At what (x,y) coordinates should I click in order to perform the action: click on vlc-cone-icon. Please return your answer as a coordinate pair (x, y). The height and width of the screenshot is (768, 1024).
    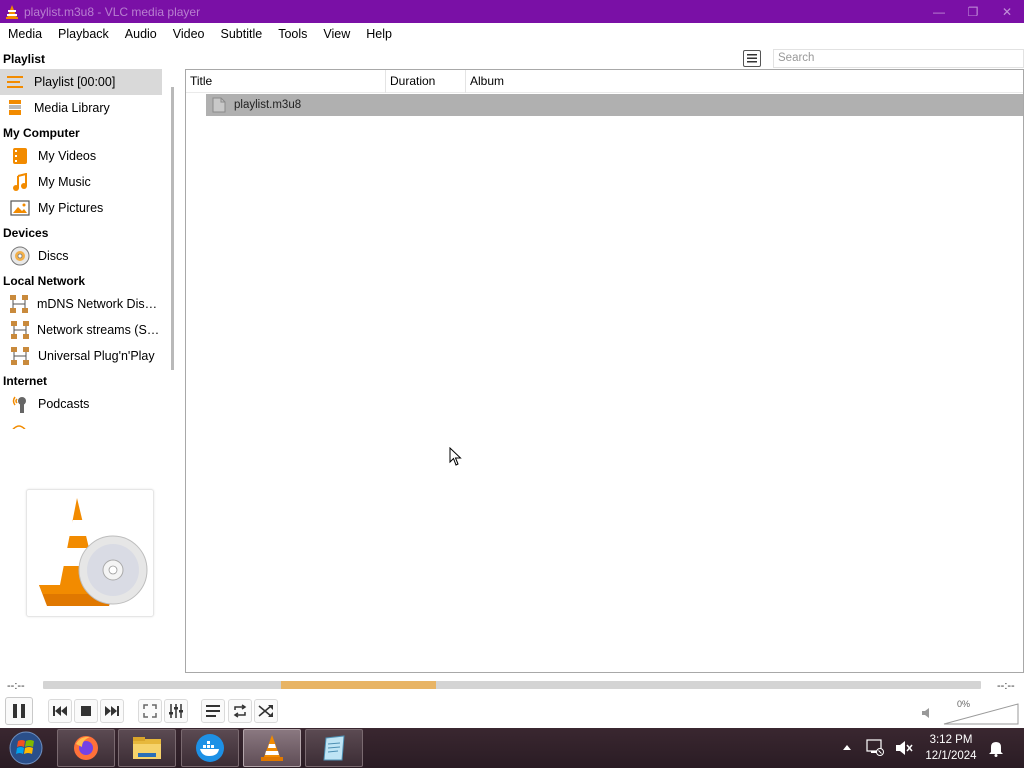
    Looking at the image, I should click on (93, 552).